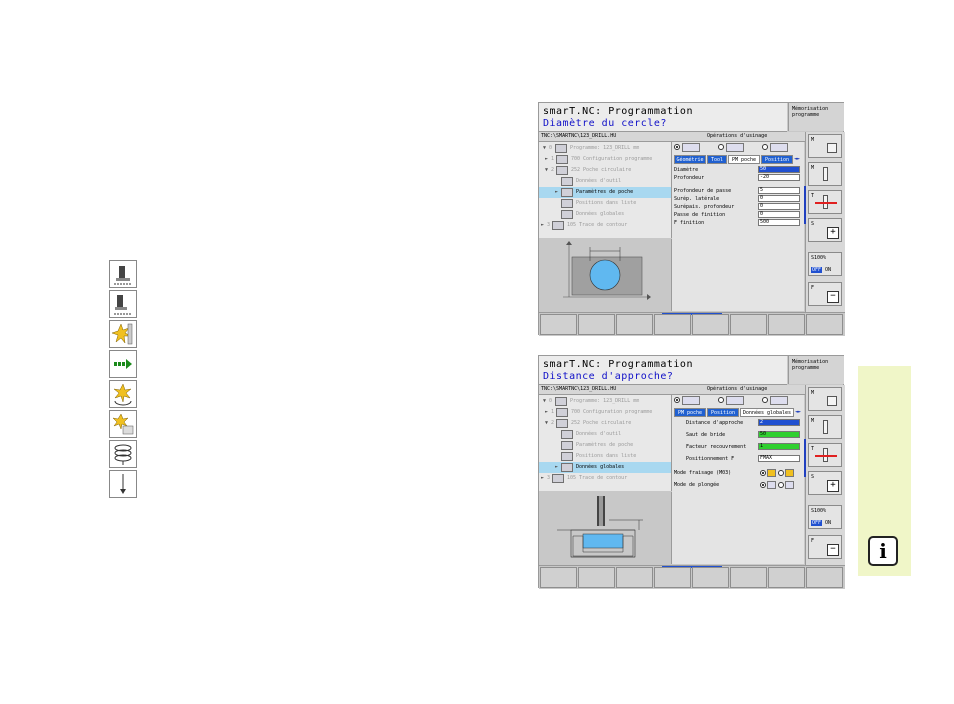 This screenshot has height=704, width=954. Describe the element at coordinates (789, 485) in the screenshot. I see `vertical-plunge-icon` at that location.